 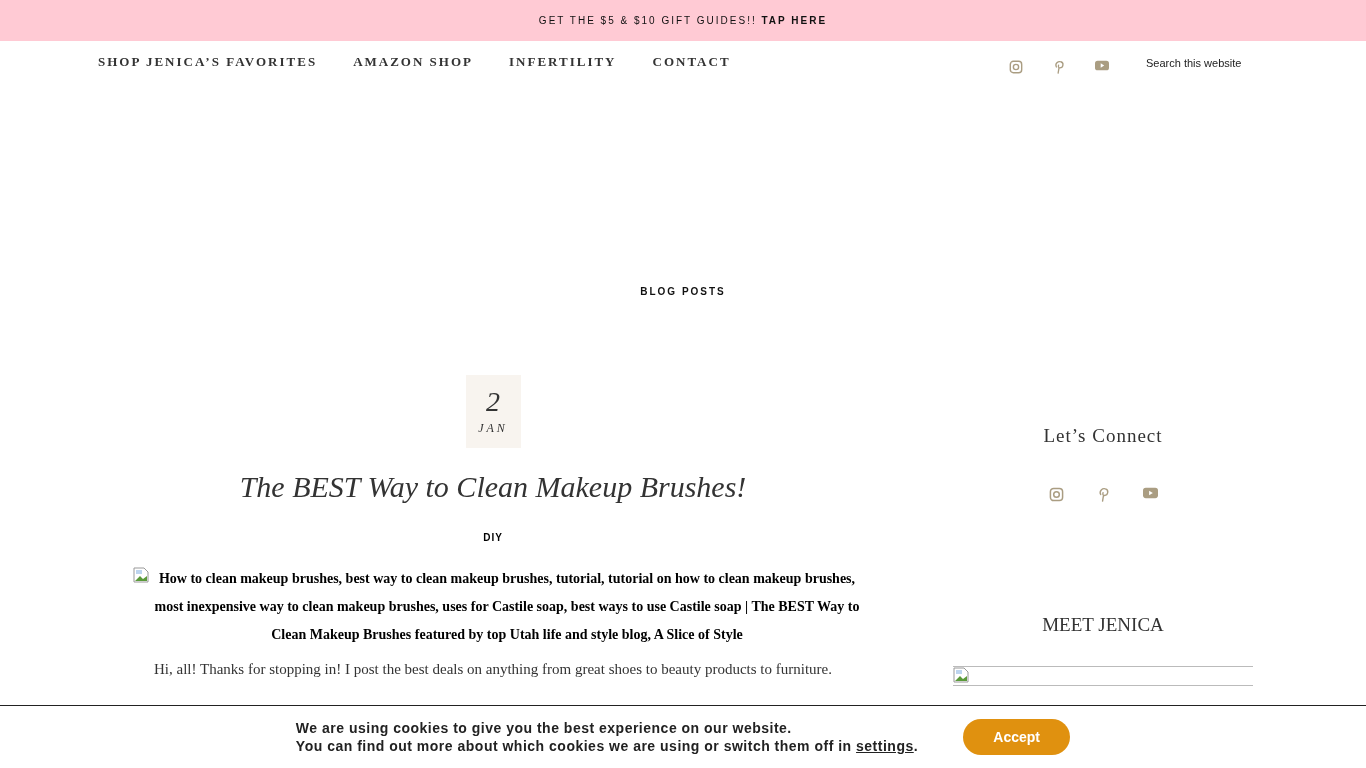 What do you see at coordinates (543, 728) in the screenshot?
I see `cookie-message: We are using cookies to give you the best experience on our website.` at bounding box center [543, 728].